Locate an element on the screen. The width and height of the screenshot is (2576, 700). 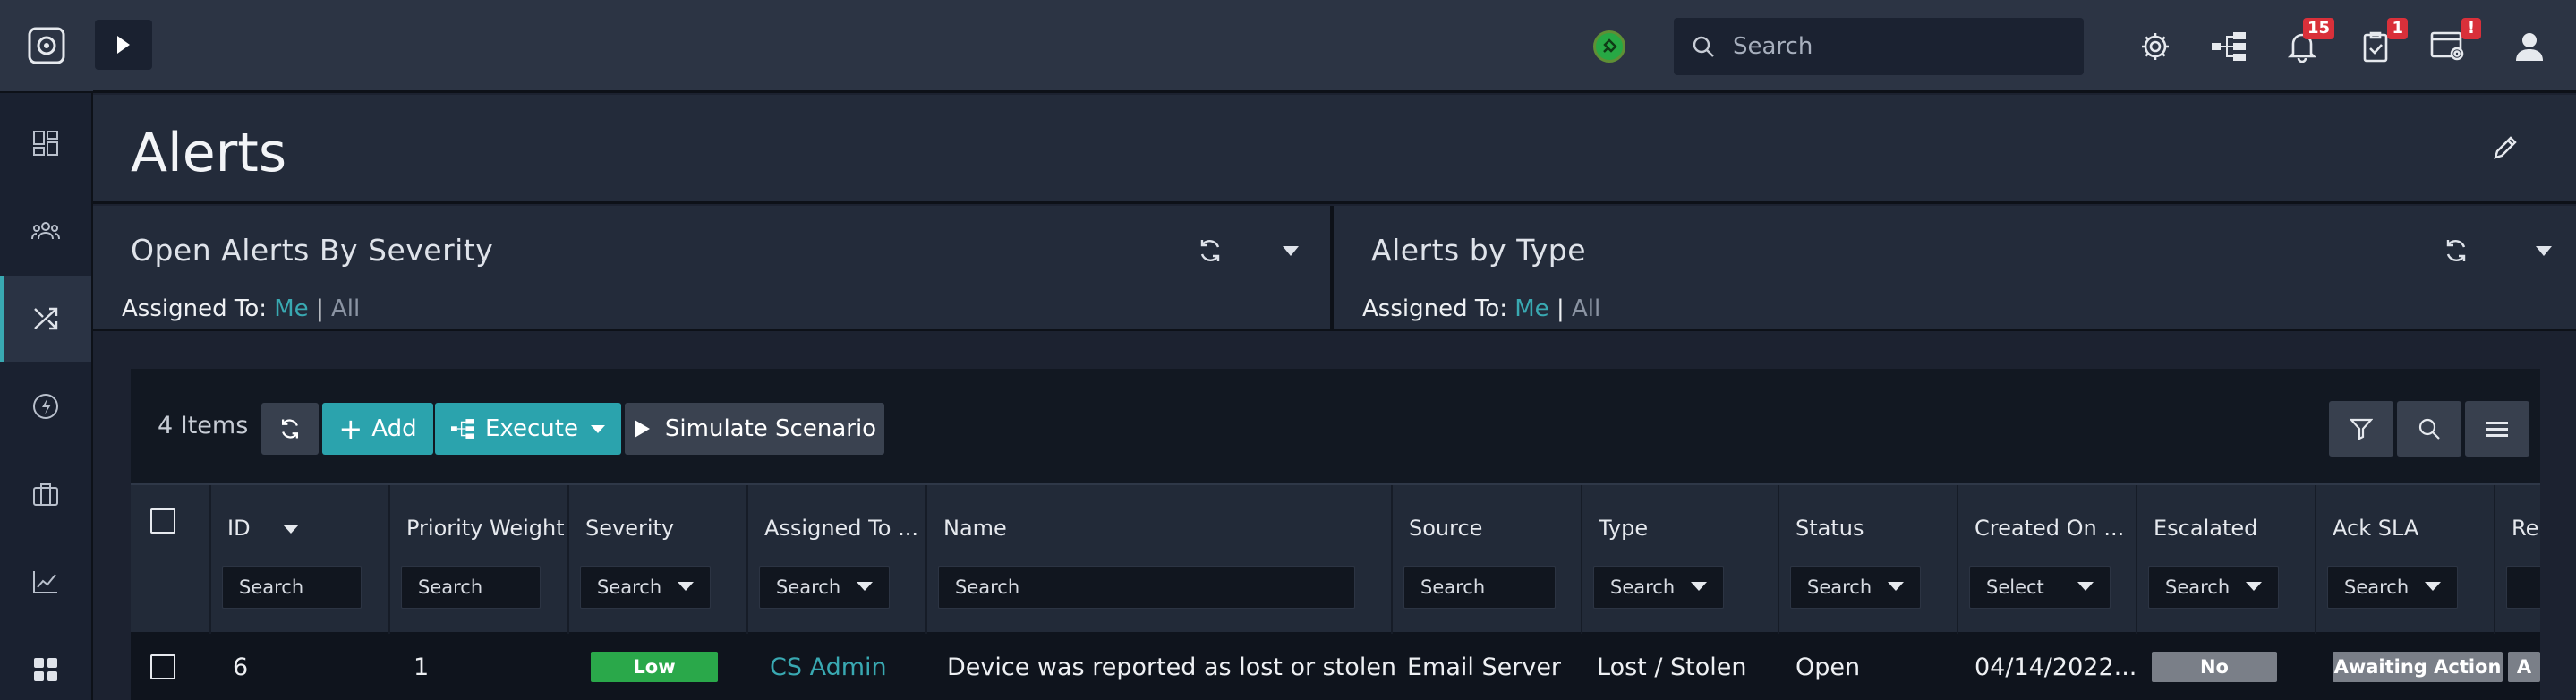
nav-playbooks is located at coordinates (45, 406).